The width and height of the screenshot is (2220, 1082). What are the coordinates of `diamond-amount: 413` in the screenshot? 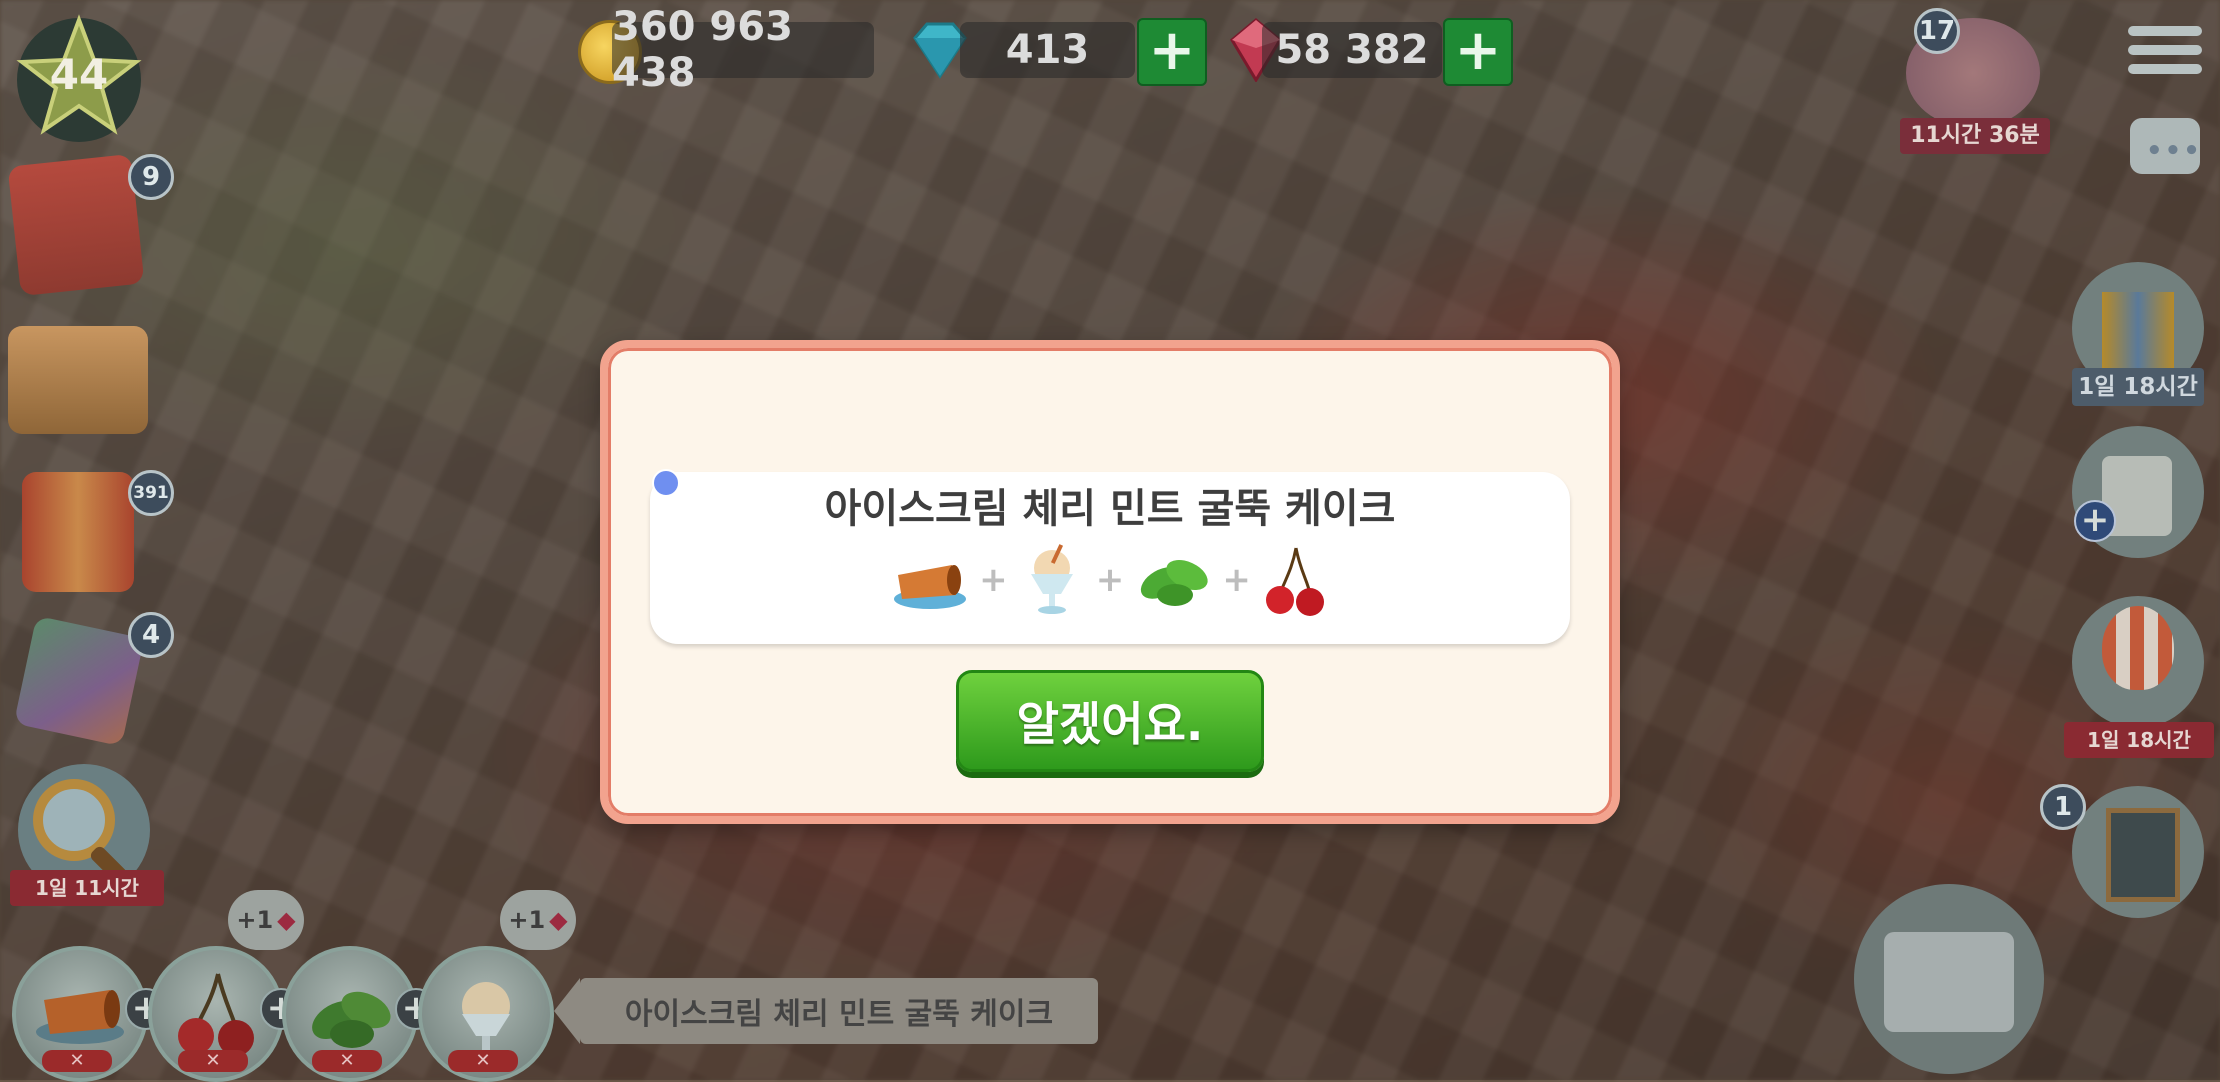 It's located at (1047, 50).